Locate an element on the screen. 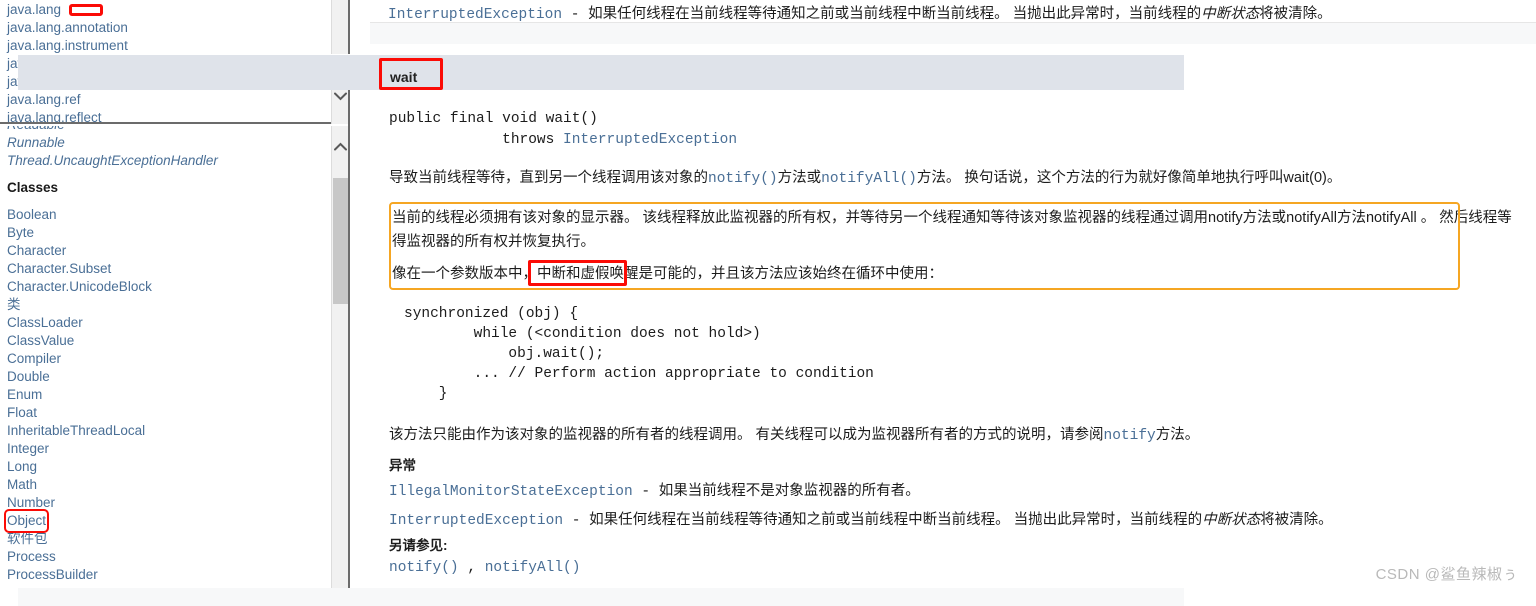 The image size is (1536, 606). section-divider-bottom is located at coordinates (601, 597).